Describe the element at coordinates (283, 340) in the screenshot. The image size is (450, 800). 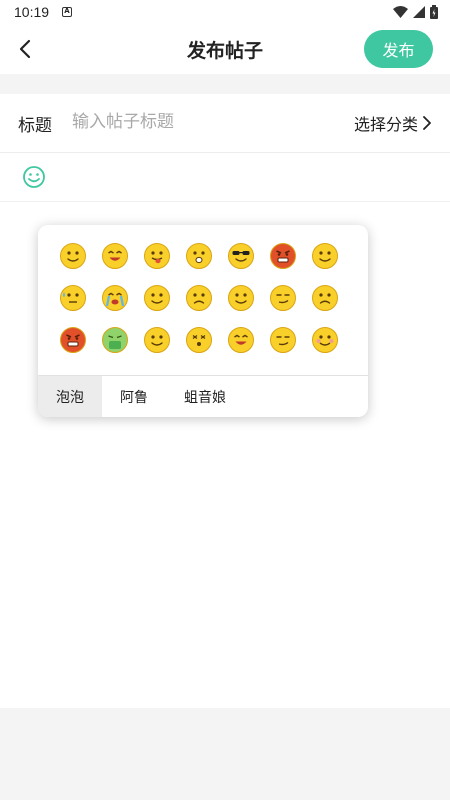
I see `smug-emoji-icon` at that location.